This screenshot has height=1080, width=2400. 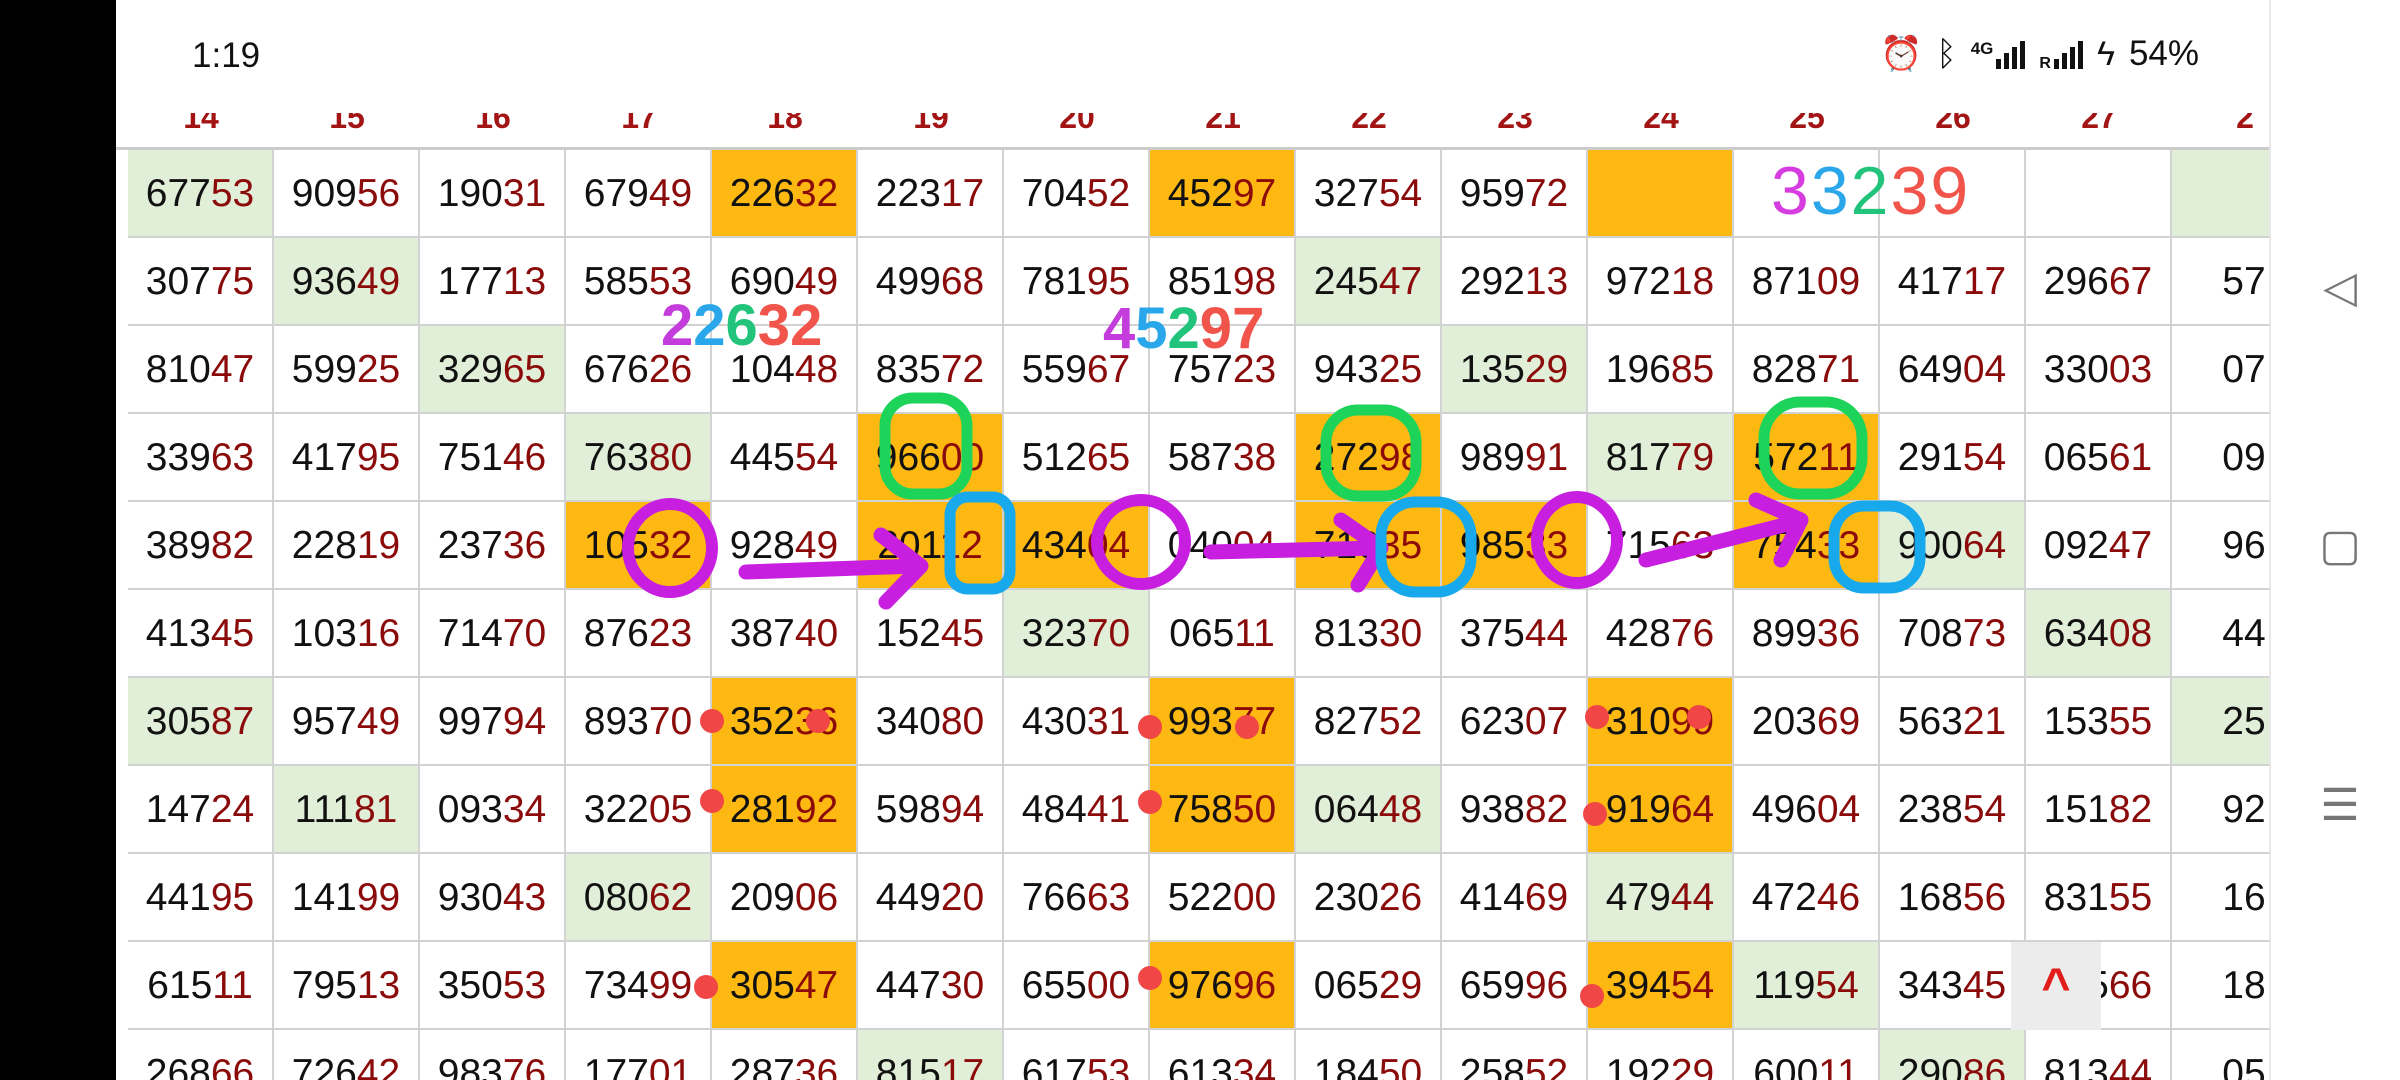 I want to click on number-cell: 06561, so click(x=2099, y=458).